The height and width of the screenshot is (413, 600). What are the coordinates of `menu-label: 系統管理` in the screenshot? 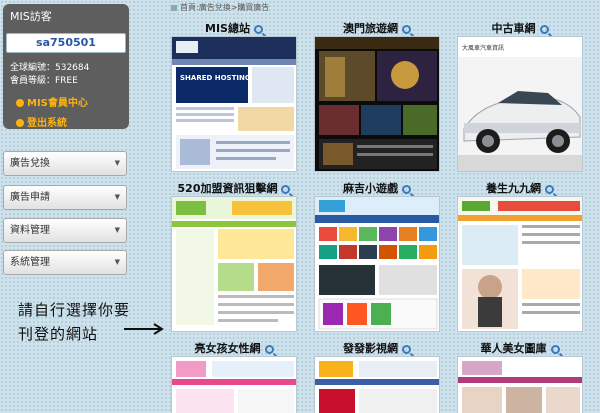 It's located at (30, 262).